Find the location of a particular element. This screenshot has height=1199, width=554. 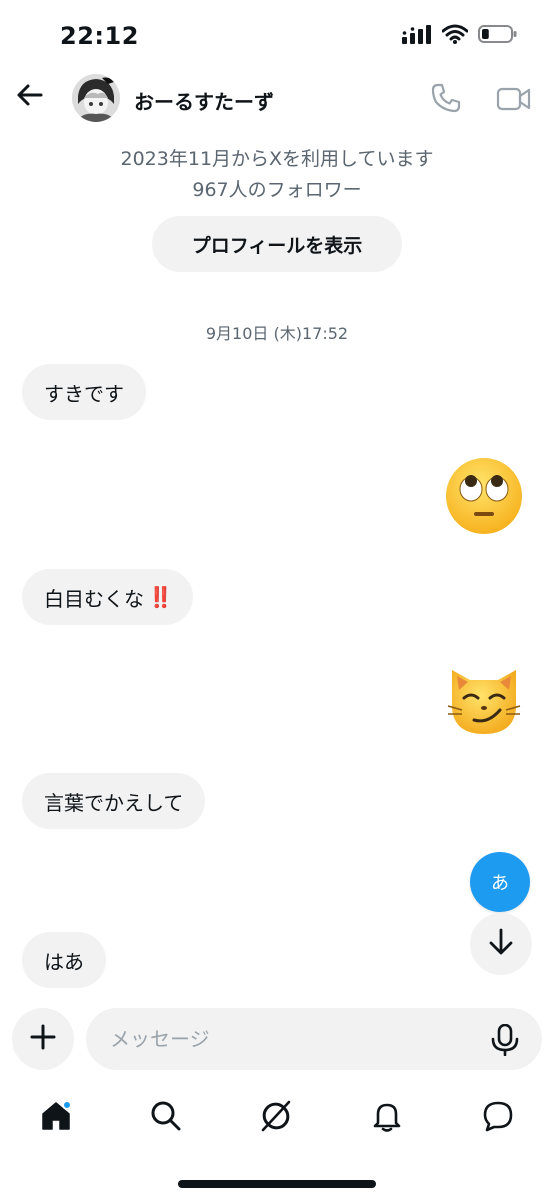

received-message: すきです is located at coordinates (84, 392).